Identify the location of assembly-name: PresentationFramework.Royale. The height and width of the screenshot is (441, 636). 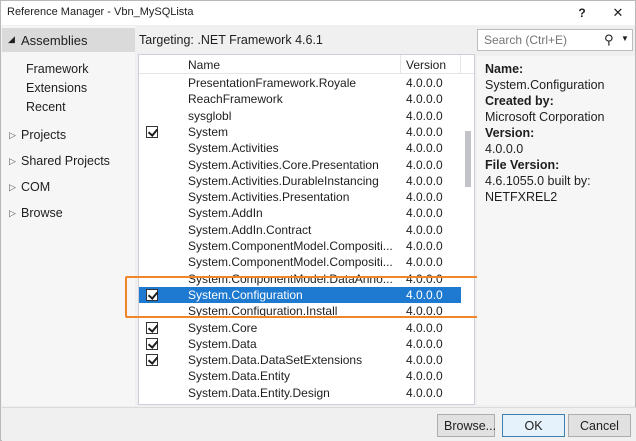
(272, 83).